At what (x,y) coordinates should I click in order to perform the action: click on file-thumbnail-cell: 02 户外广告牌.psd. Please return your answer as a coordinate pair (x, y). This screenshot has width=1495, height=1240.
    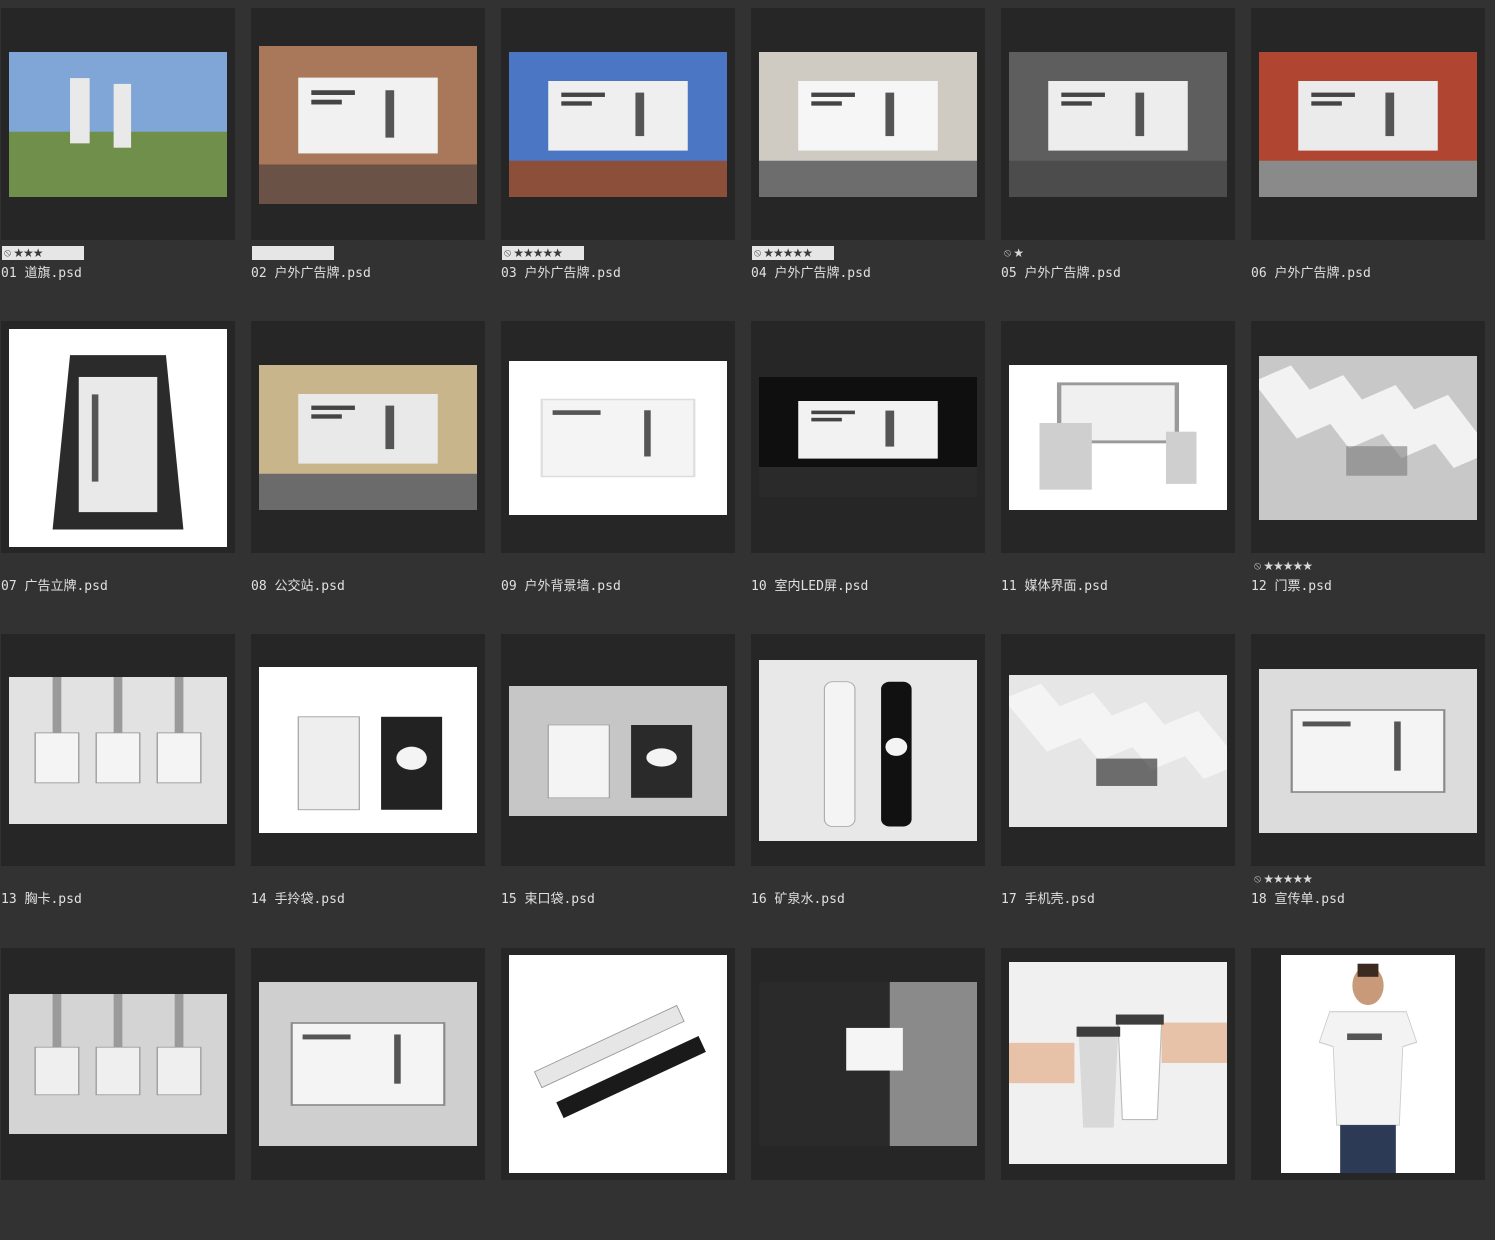
    Looking at the image, I should click on (368, 150).